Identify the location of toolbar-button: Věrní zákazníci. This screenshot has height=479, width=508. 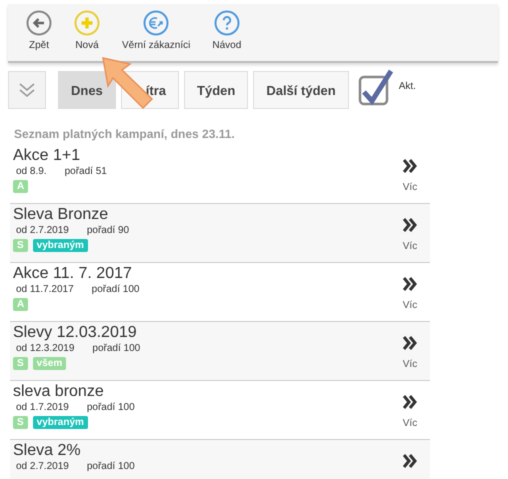
(156, 32).